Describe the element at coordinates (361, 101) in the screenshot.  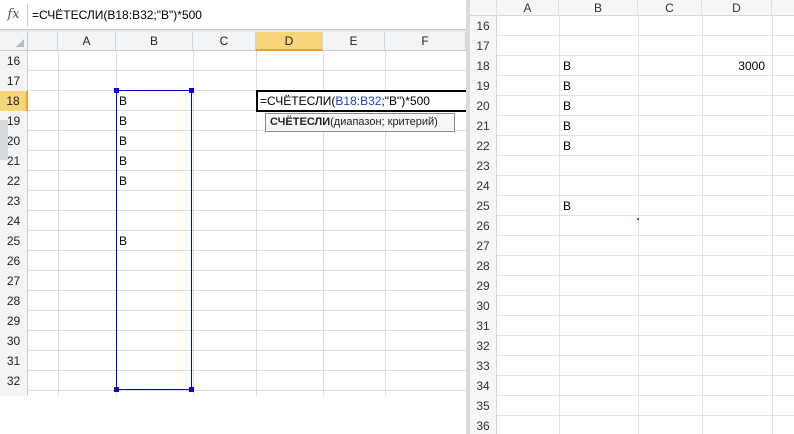
I see `cell-d18-editor: =СЧЁТЕСЛИ(B18:B32;"В")*500` at that location.